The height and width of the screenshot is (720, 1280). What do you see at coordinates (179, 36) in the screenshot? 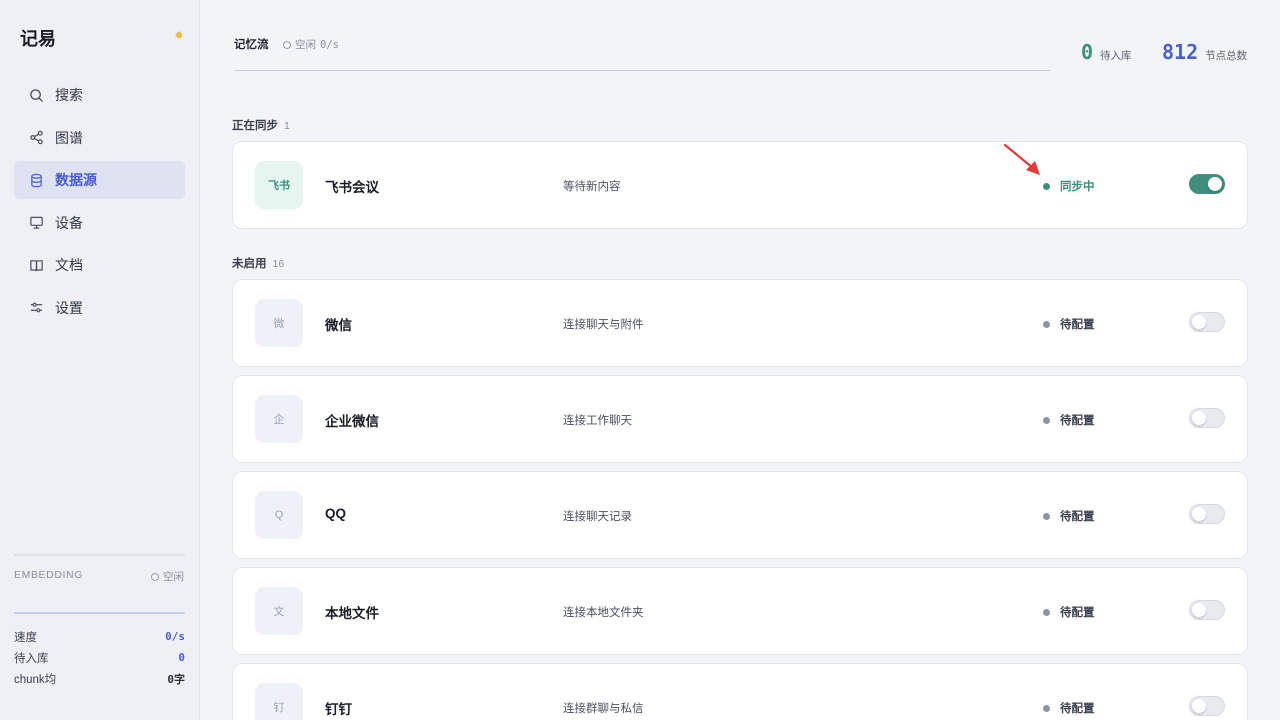
I see `theme-toggle-icon: ✹` at bounding box center [179, 36].